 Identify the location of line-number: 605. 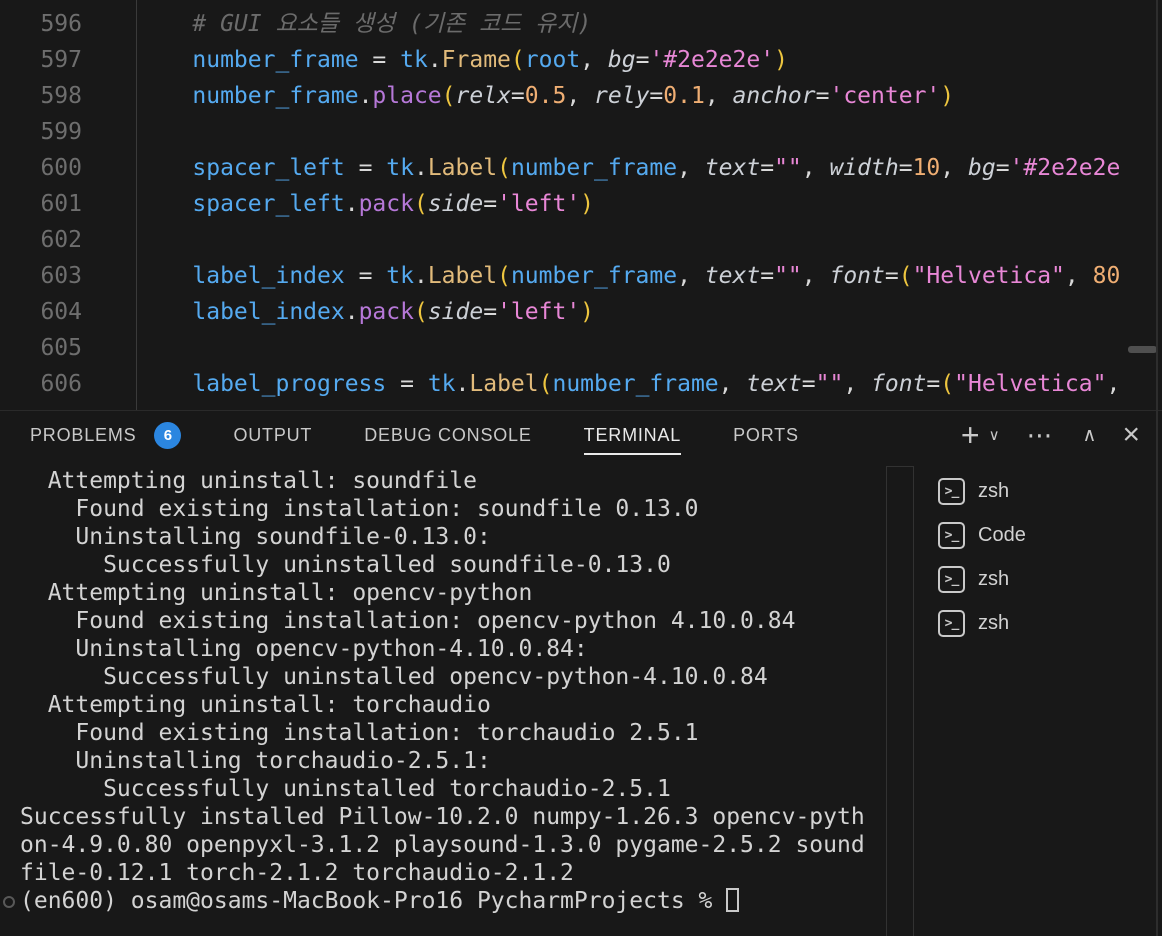
(41, 348).